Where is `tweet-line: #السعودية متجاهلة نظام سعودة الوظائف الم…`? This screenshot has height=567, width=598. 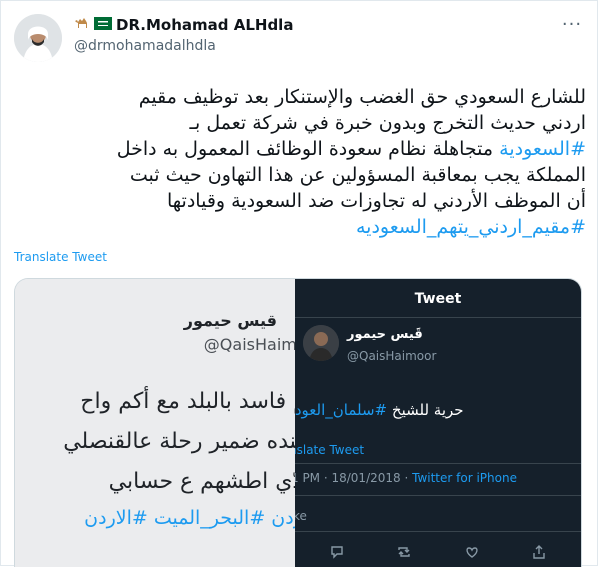
tweet-line: #السعودية متجاهلة نظام سعودة الوظائف الم… is located at coordinates (298, 149).